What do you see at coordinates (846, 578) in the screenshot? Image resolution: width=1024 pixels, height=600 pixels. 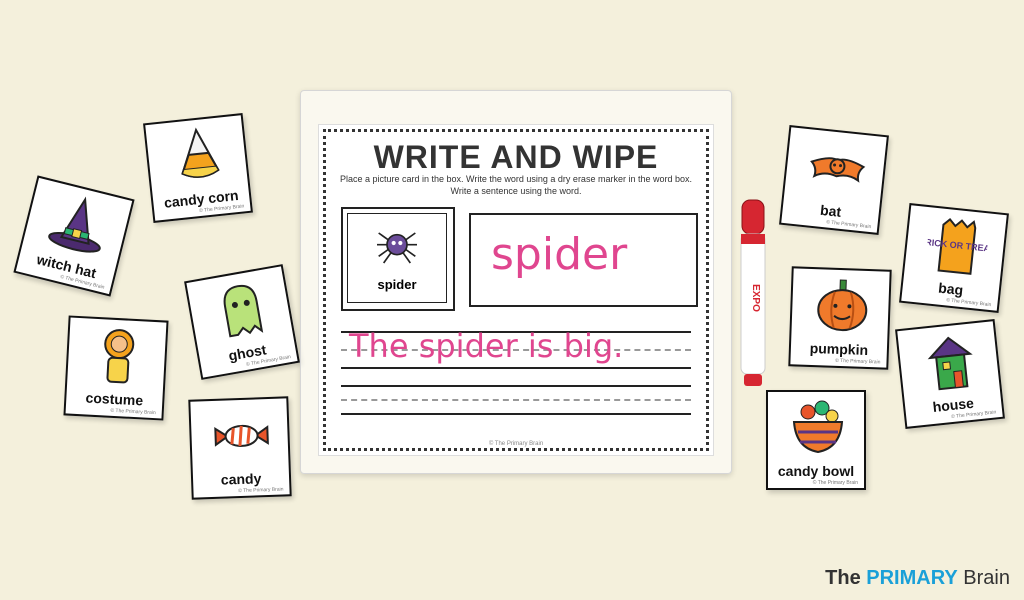 I see `brand-prefix: The` at bounding box center [846, 578].